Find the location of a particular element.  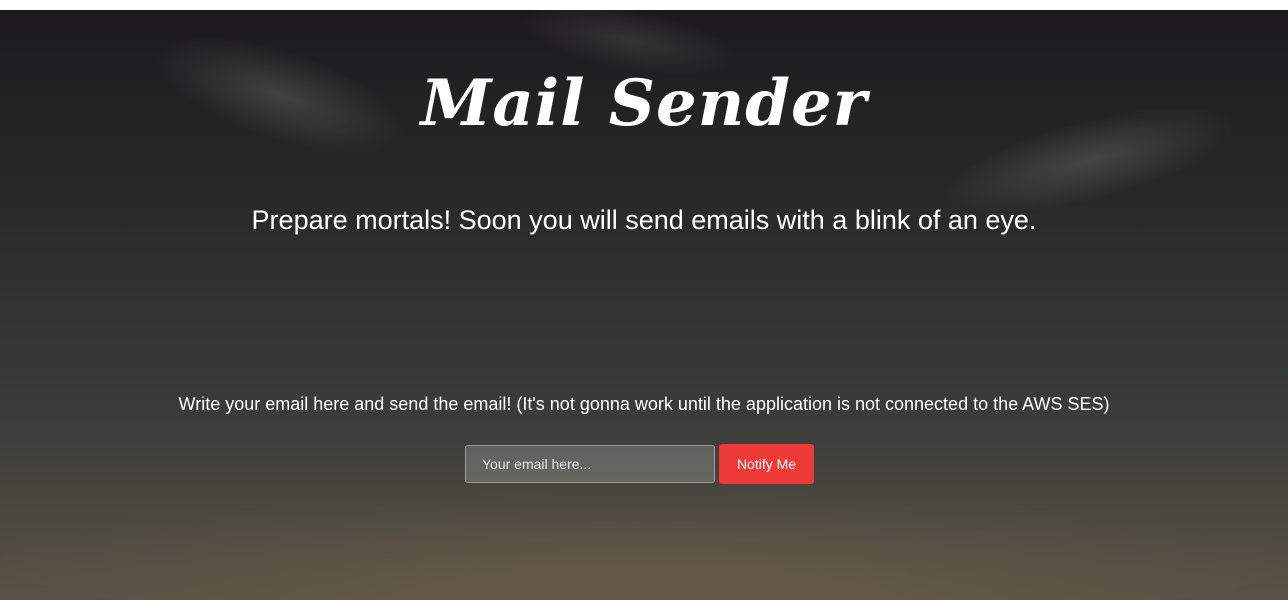

top-strip is located at coordinates (644, 5).